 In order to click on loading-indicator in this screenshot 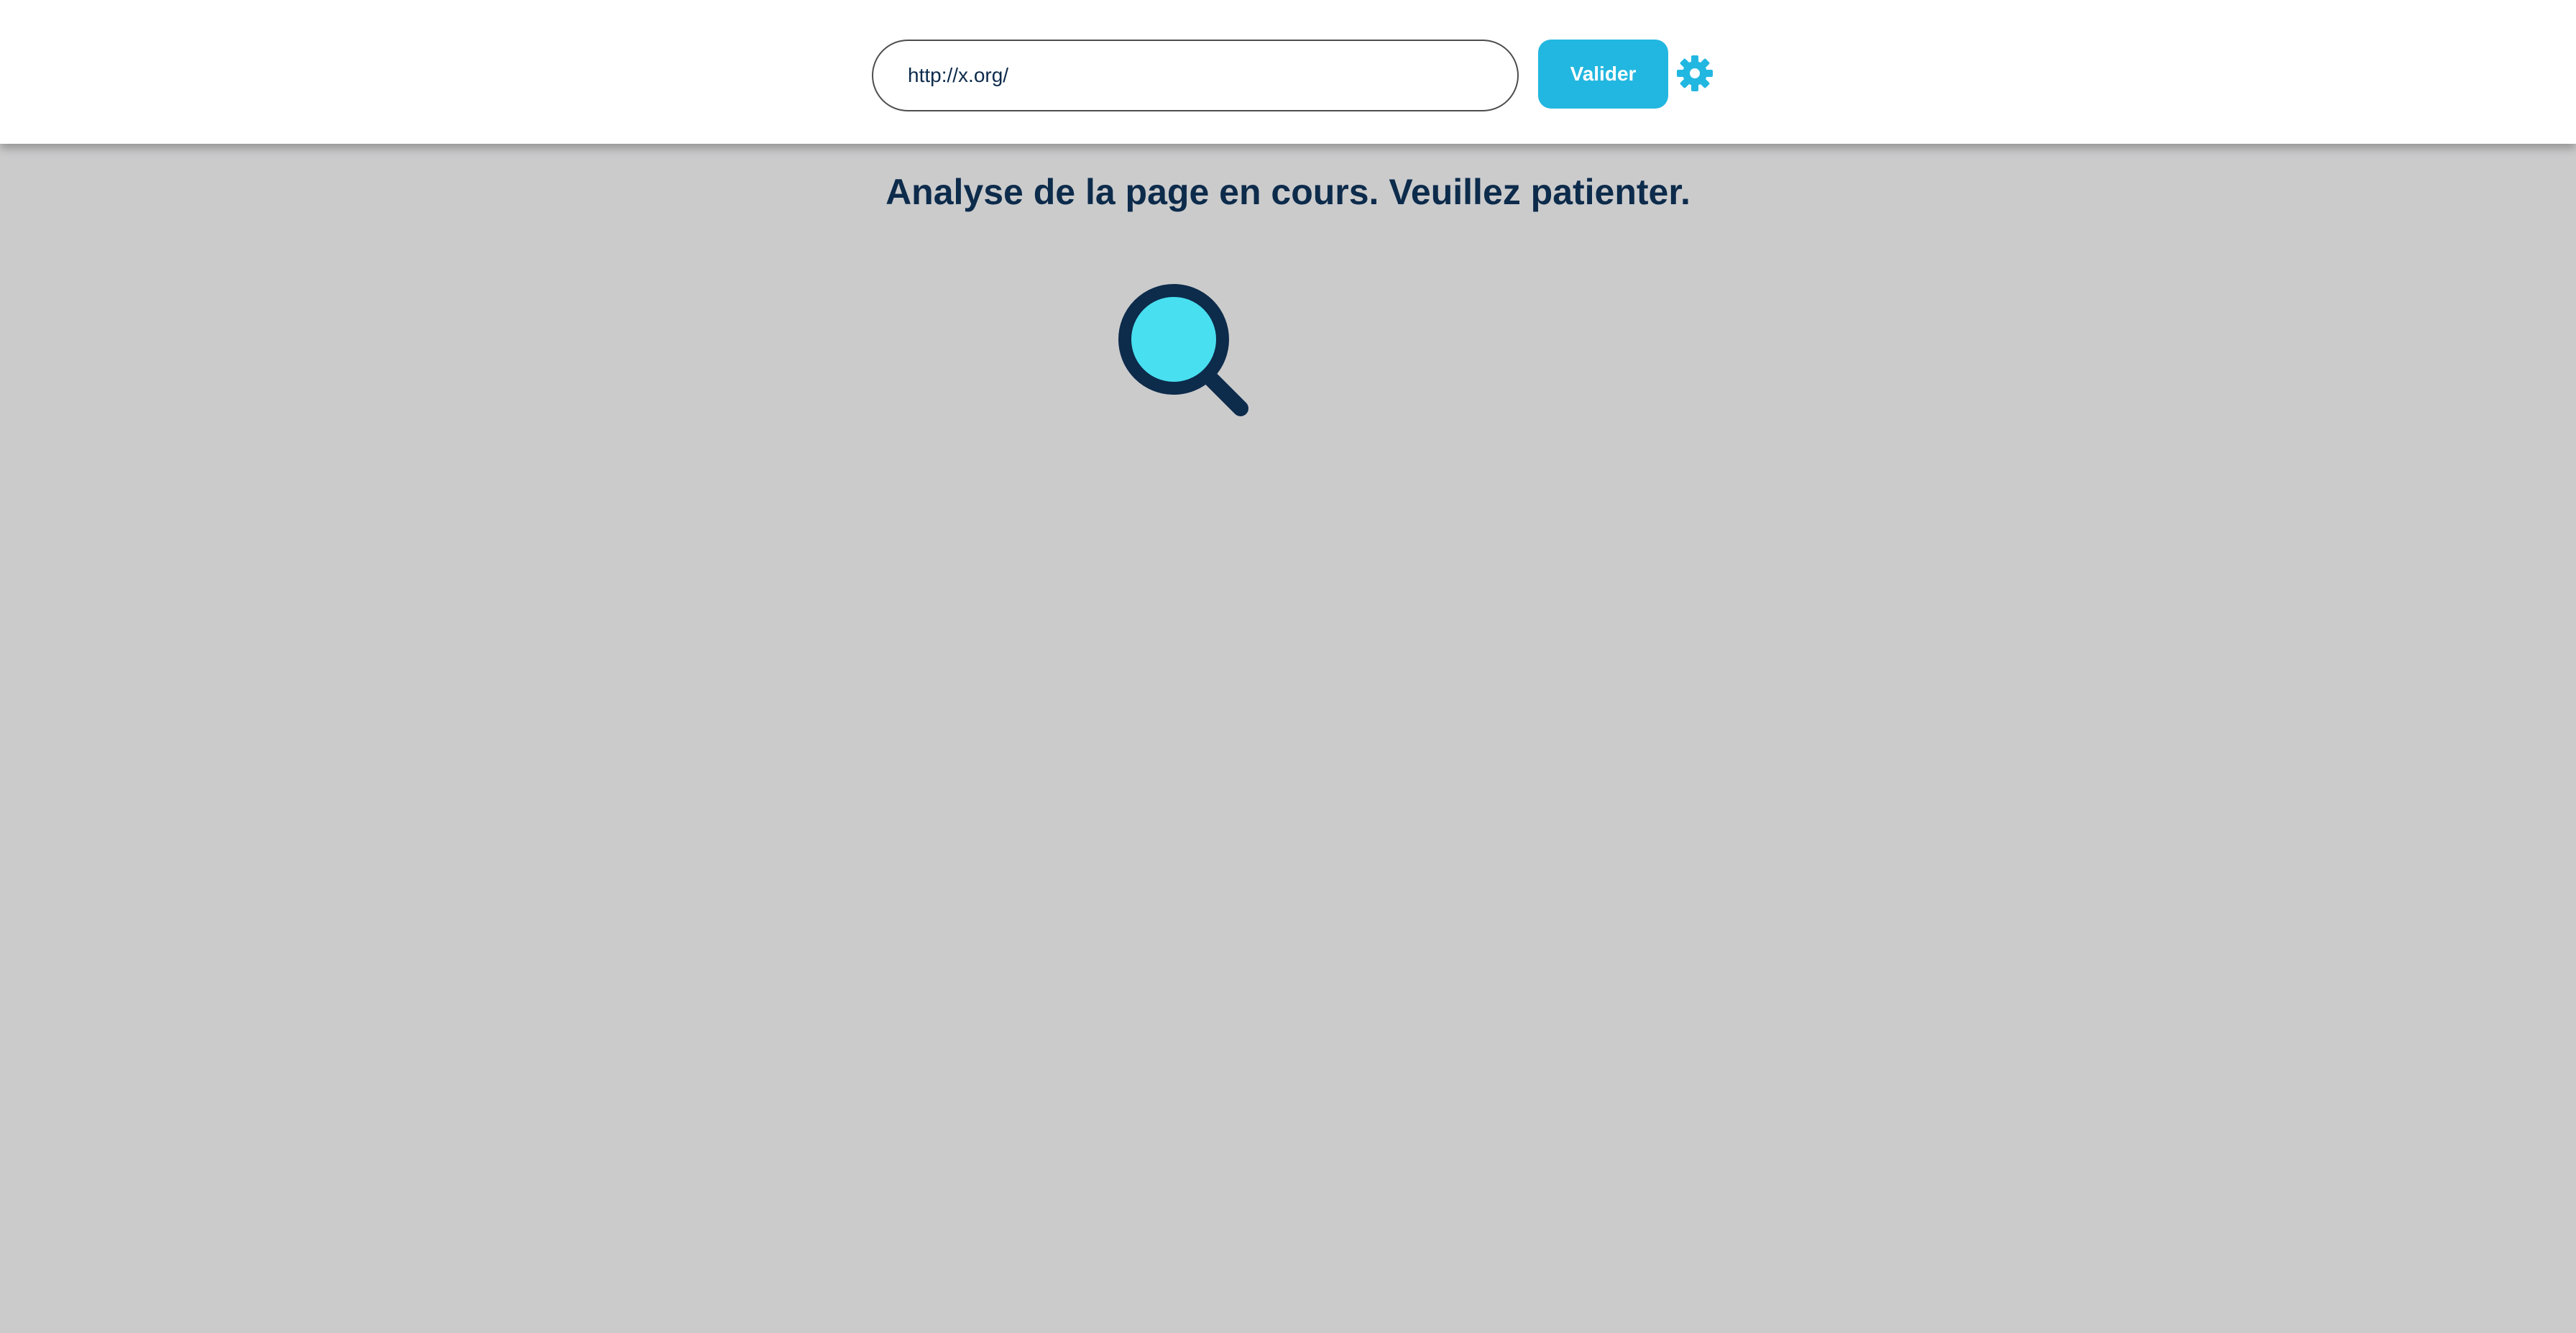, I will do `click(1183, 351)`.